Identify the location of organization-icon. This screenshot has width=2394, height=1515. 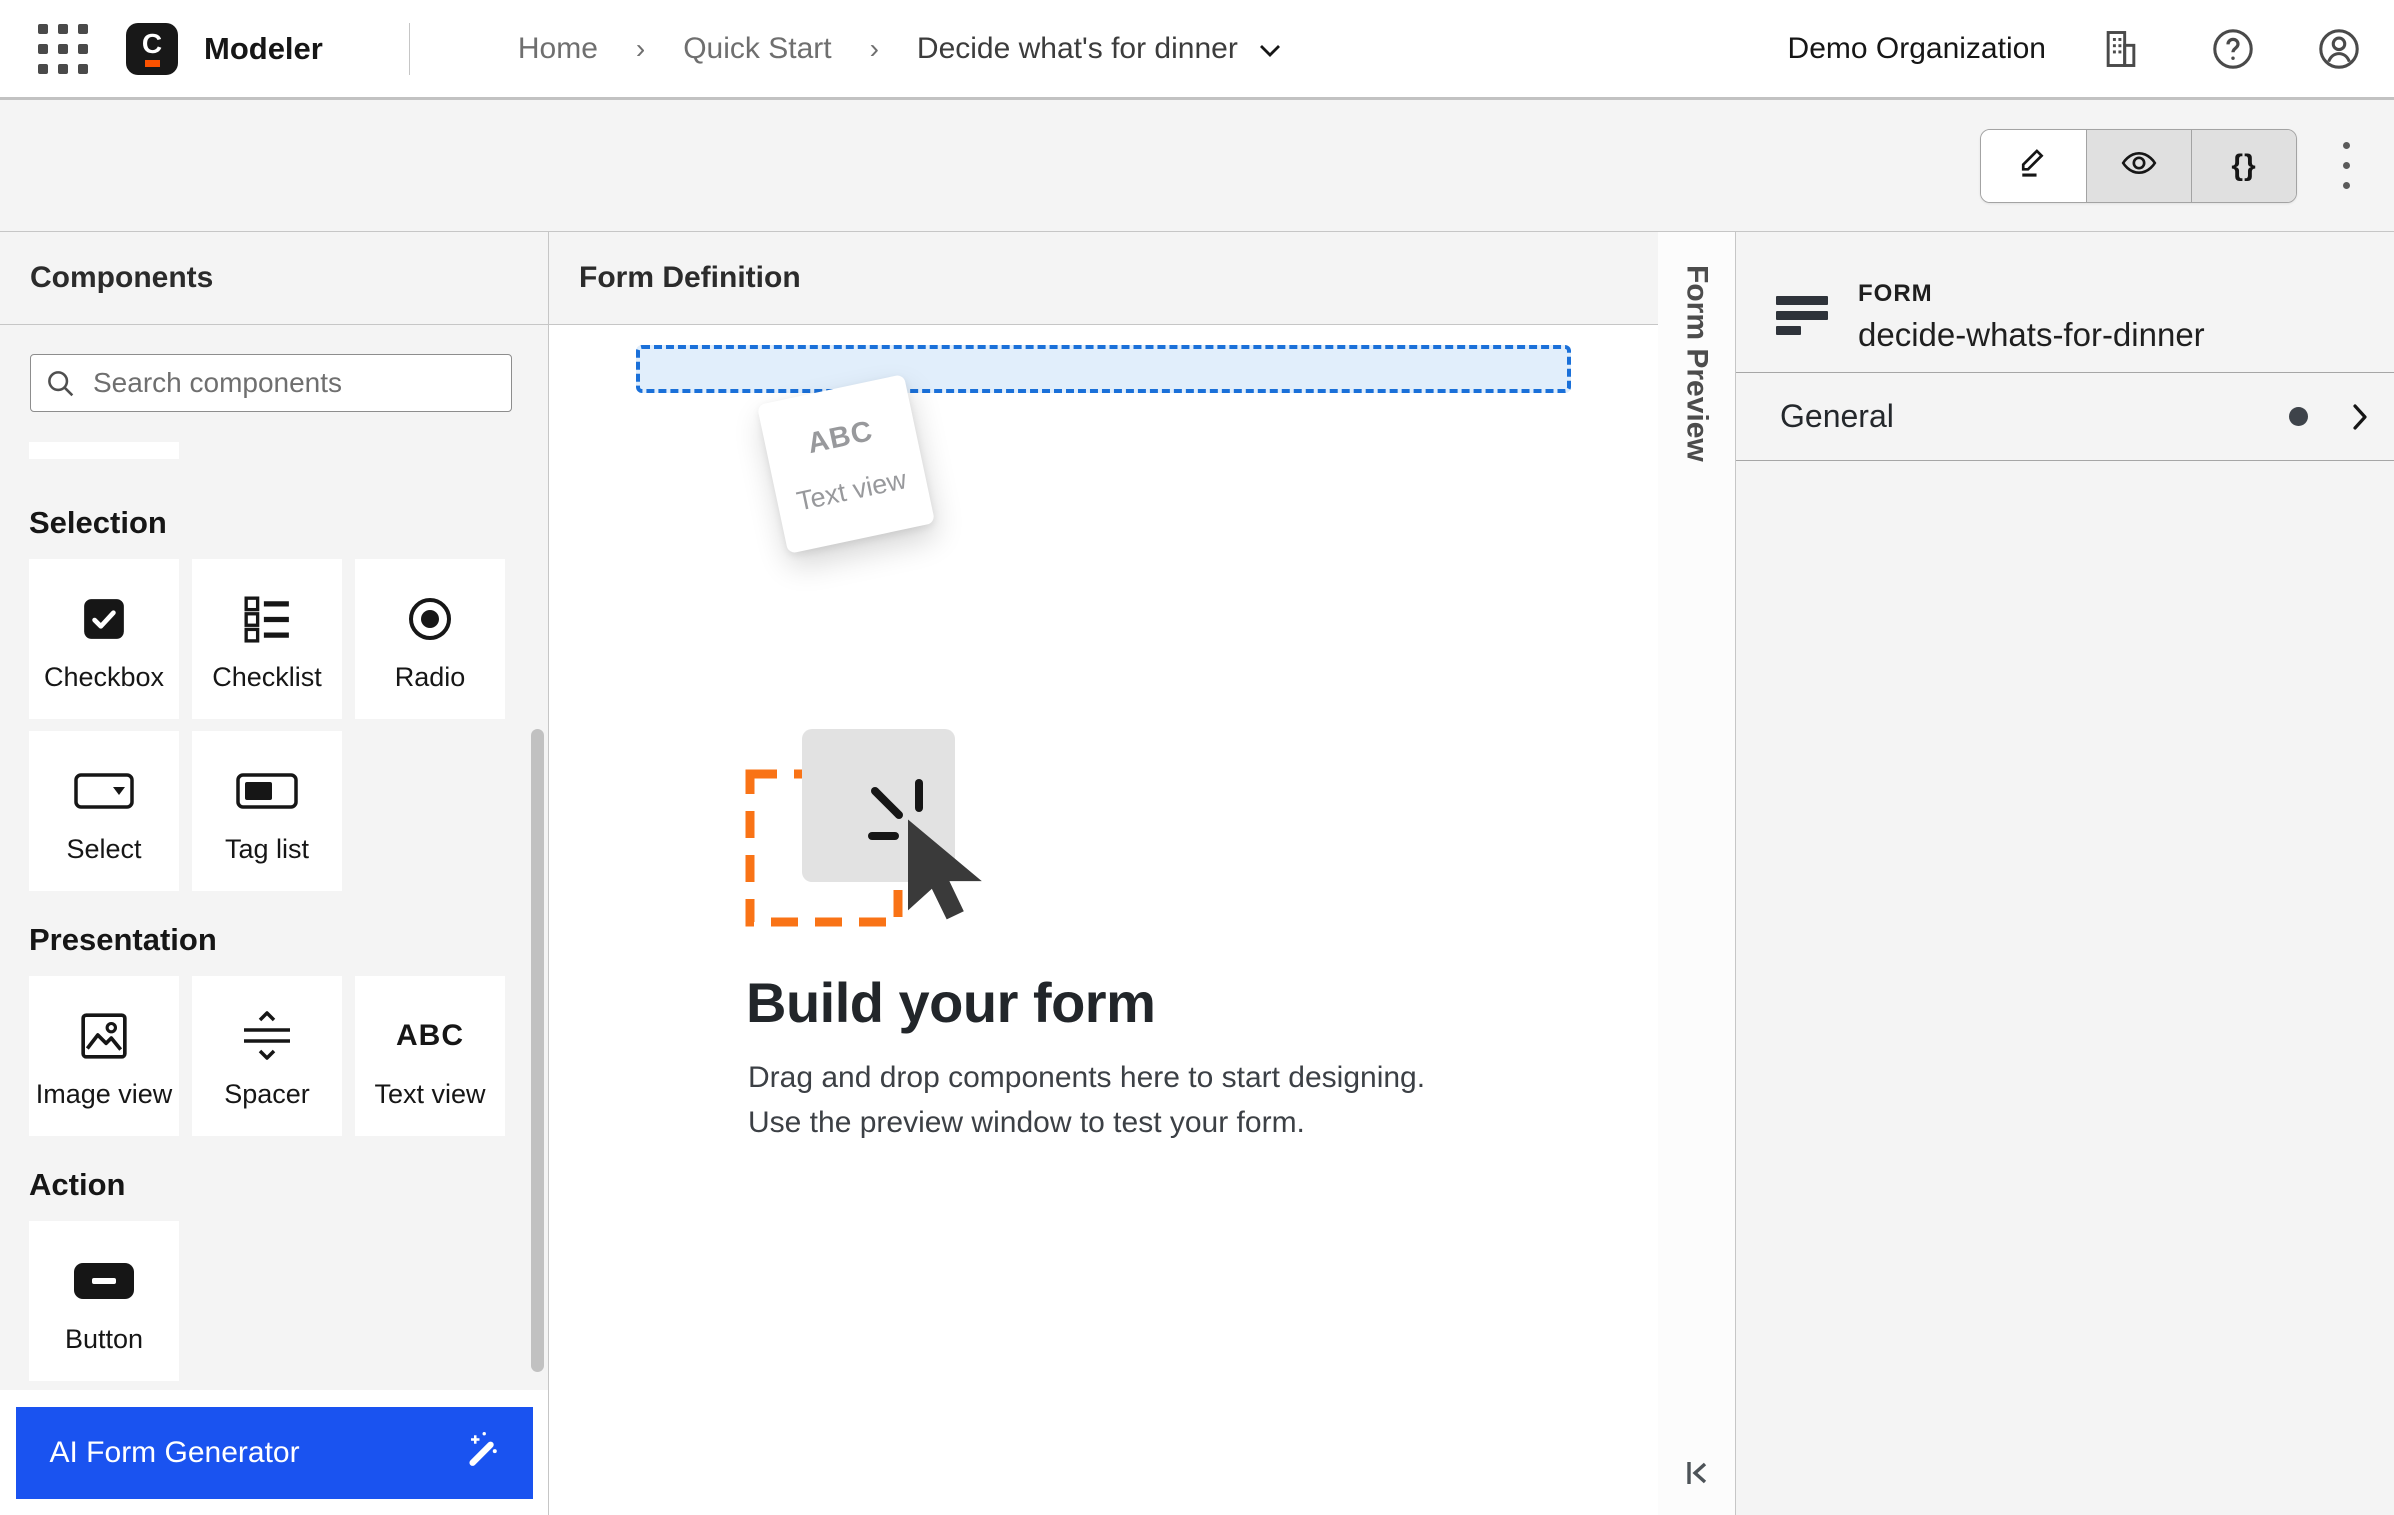
(2121, 49).